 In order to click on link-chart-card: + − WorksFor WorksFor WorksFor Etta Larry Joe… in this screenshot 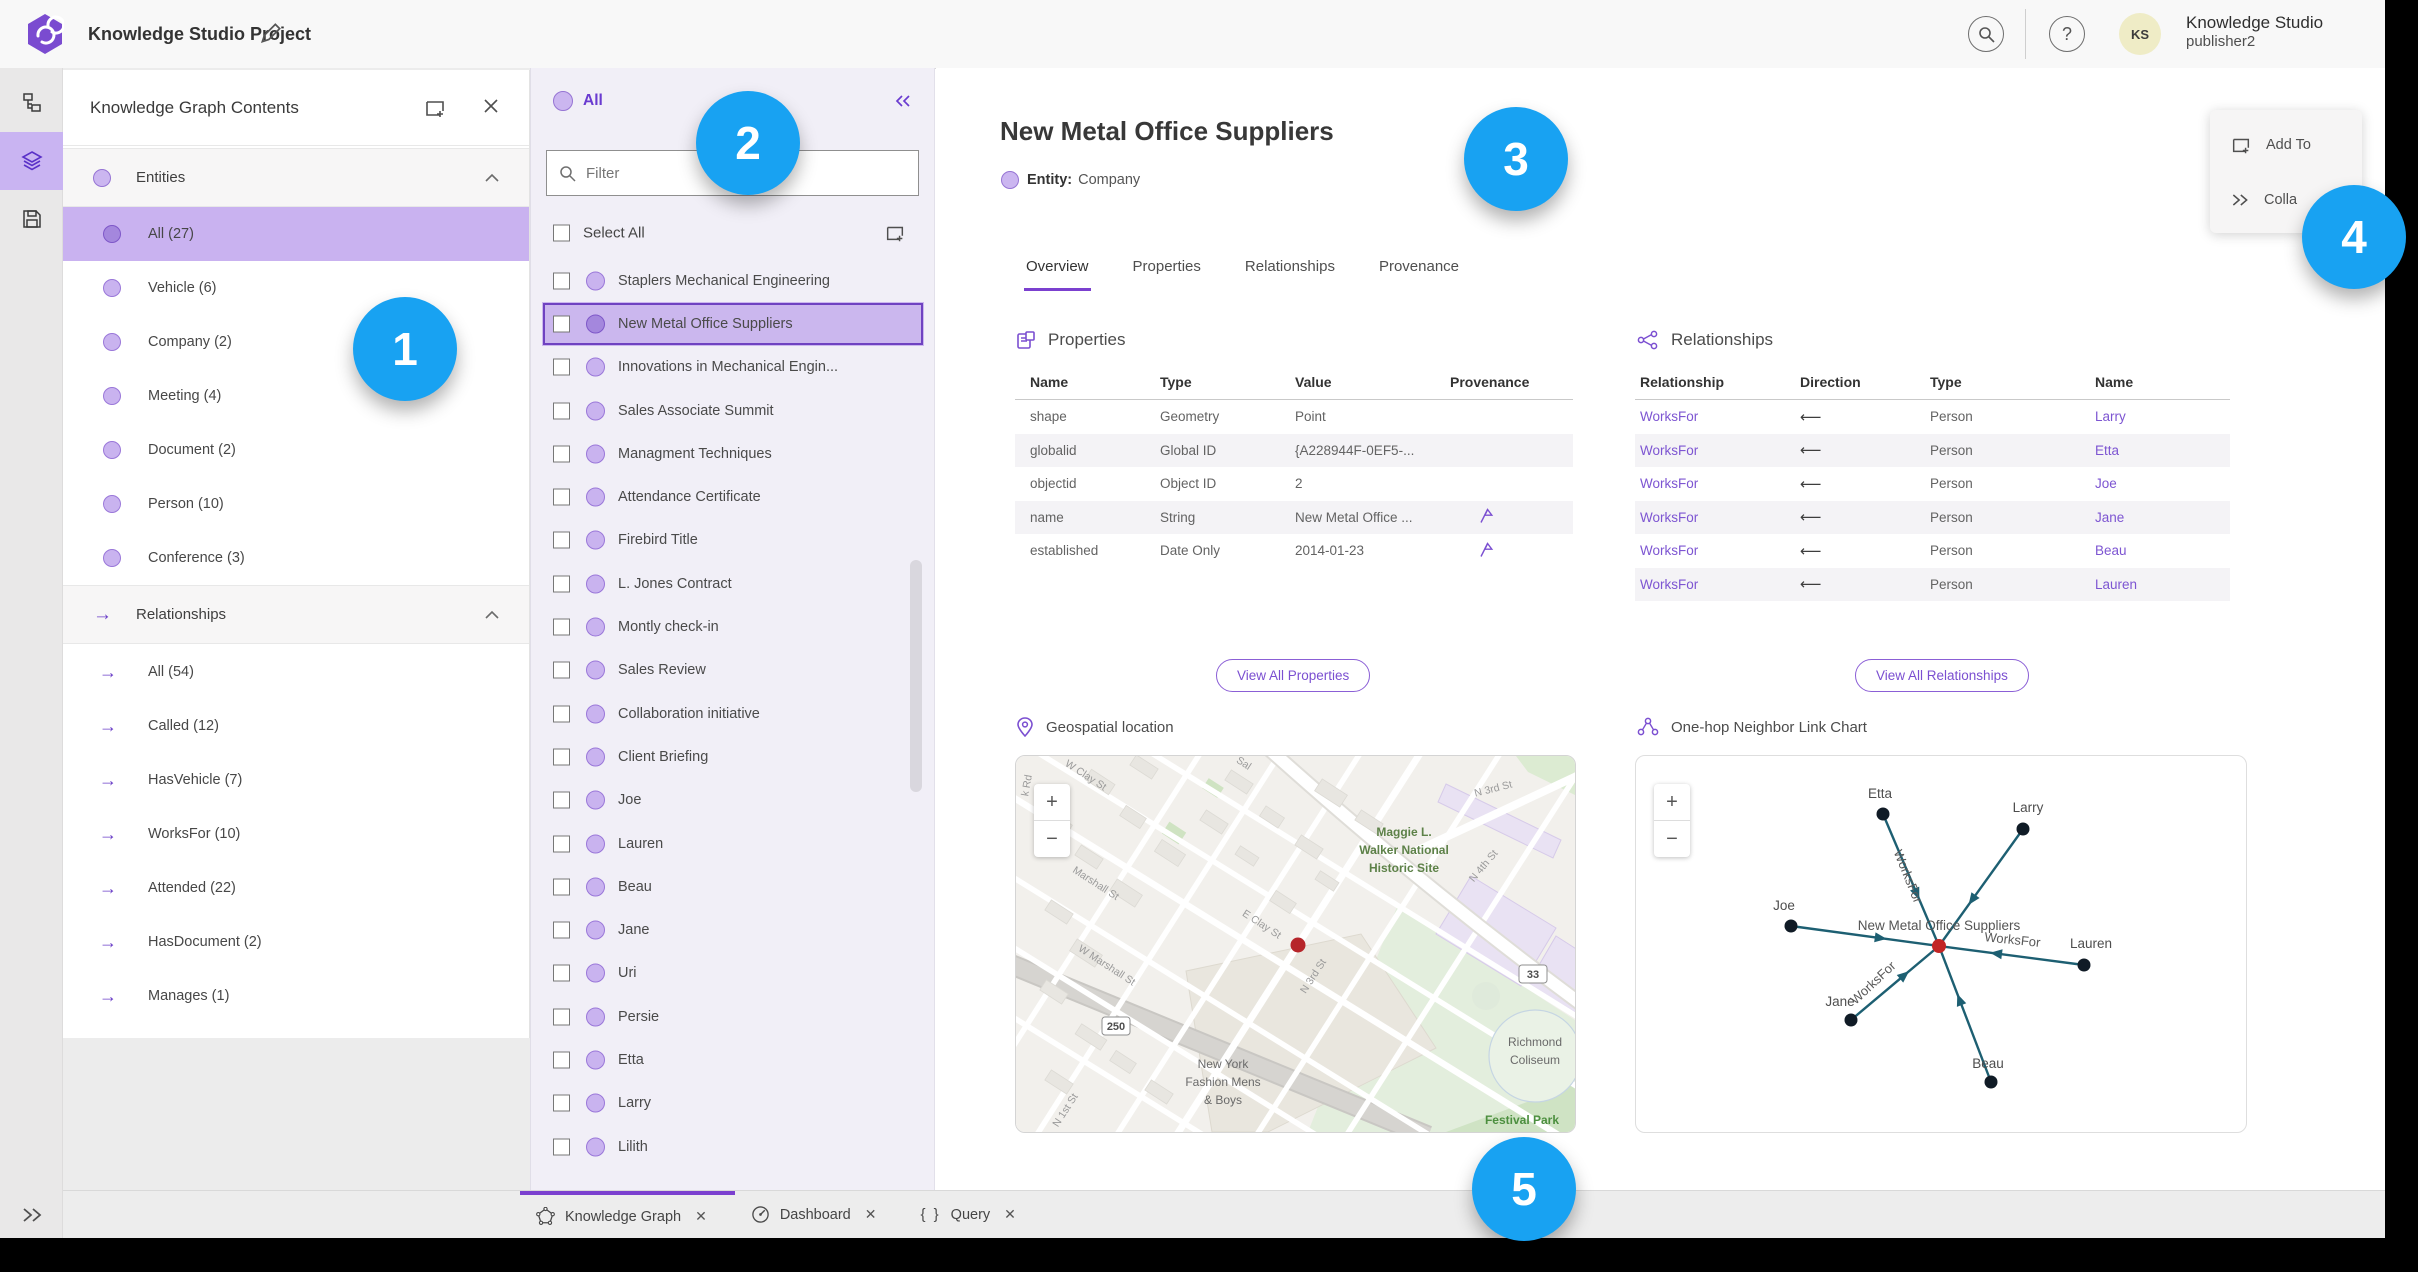, I will do `click(1941, 944)`.